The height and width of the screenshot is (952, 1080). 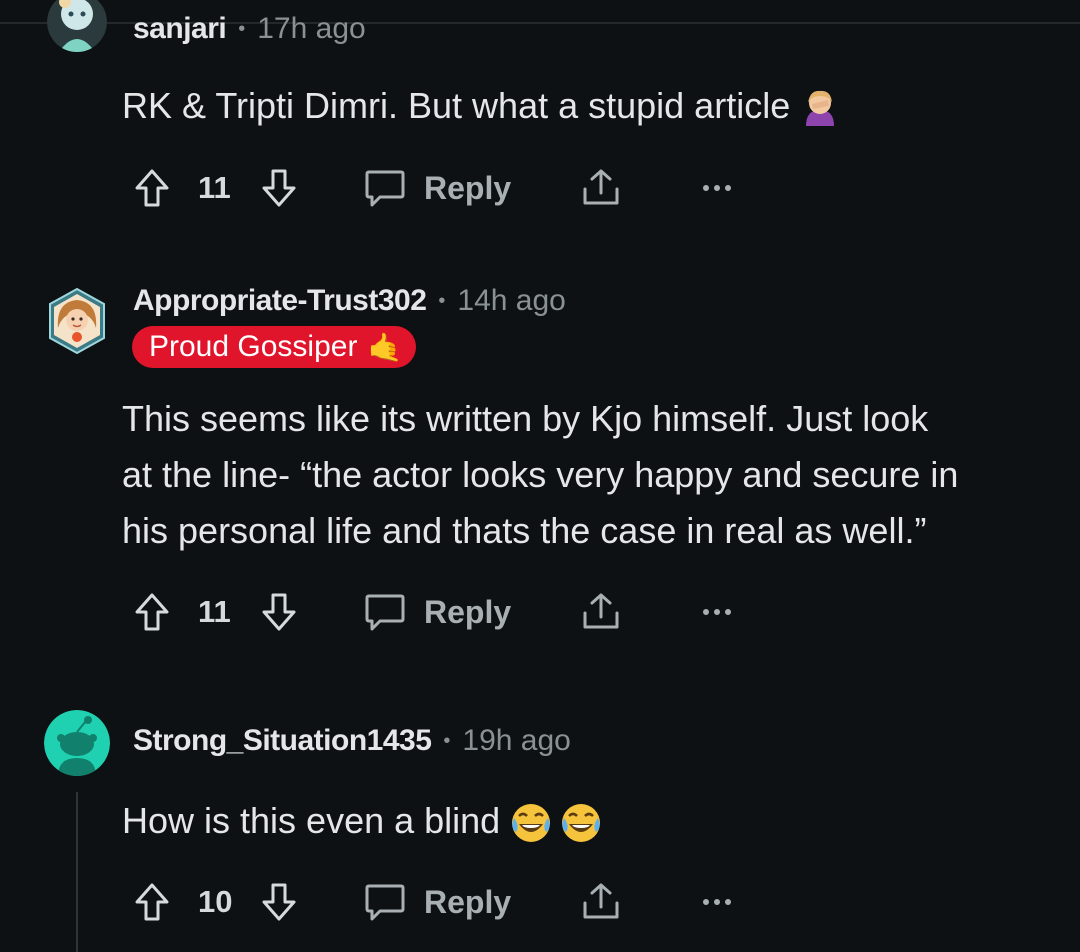 I want to click on comment-body: How is this even a blind, so click(x=582, y=821).